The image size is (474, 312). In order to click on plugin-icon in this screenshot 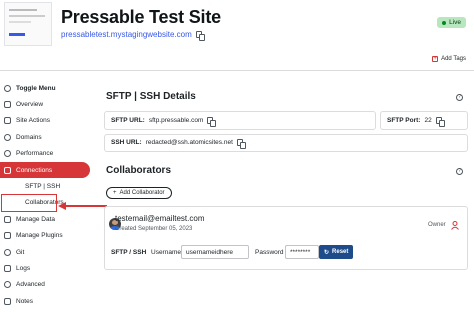, I will do `click(7, 236)`.